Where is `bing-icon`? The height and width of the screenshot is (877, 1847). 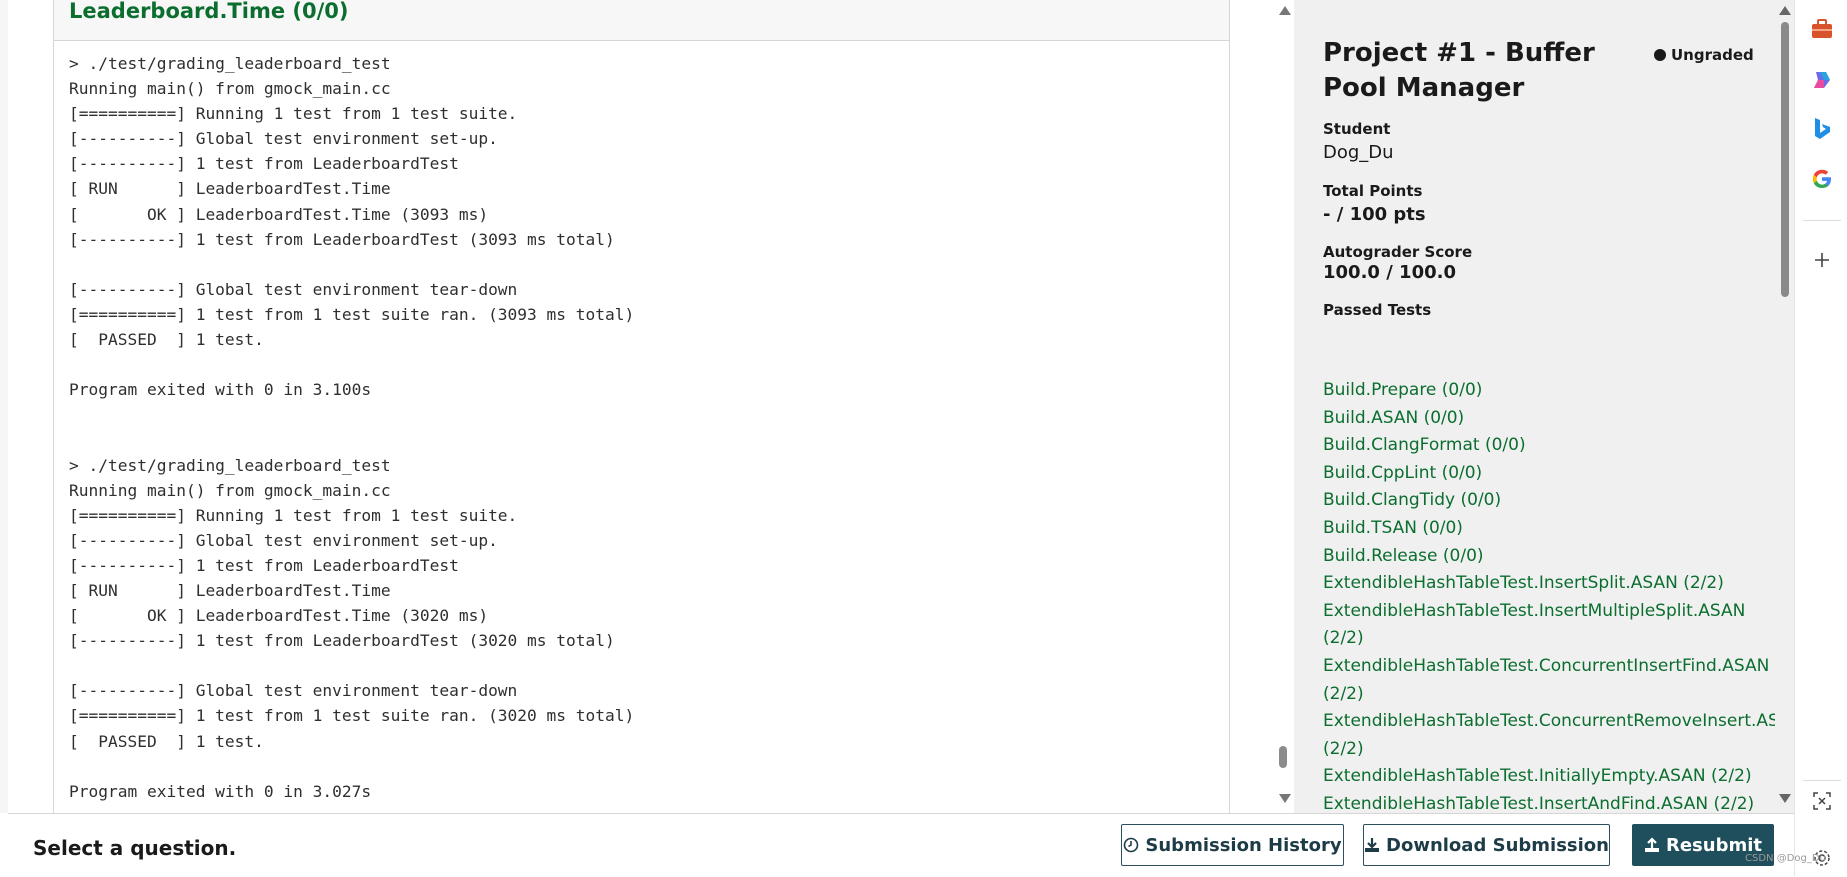
bing-icon is located at coordinates (1822, 129).